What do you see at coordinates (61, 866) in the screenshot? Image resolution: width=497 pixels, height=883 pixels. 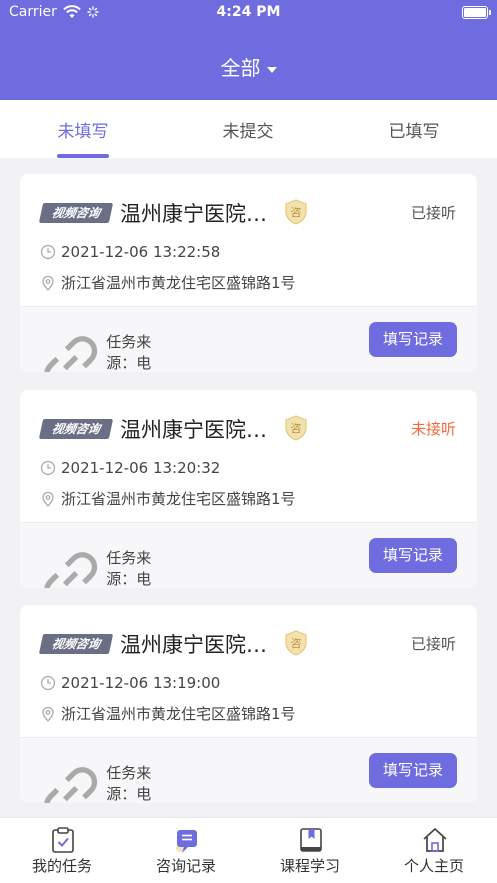 I see `tabbar-label: 我的任务` at bounding box center [61, 866].